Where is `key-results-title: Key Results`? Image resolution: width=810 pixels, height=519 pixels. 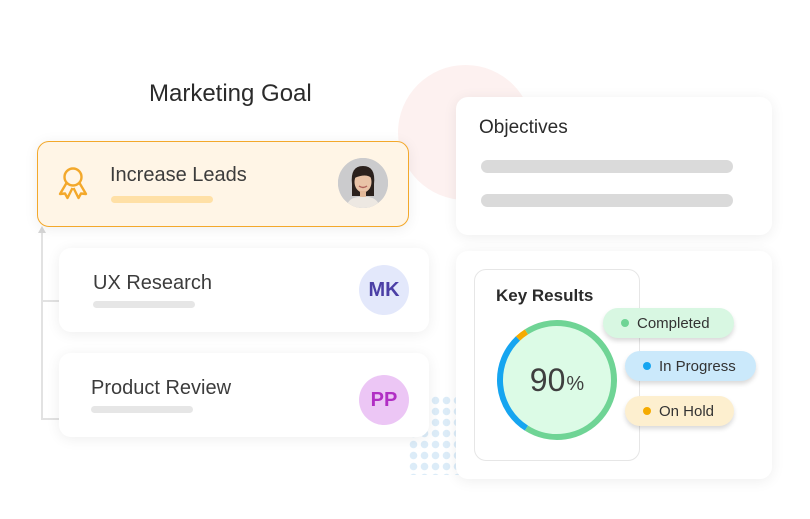
key-results-title: Key Results is located at coordinates (545, 295).